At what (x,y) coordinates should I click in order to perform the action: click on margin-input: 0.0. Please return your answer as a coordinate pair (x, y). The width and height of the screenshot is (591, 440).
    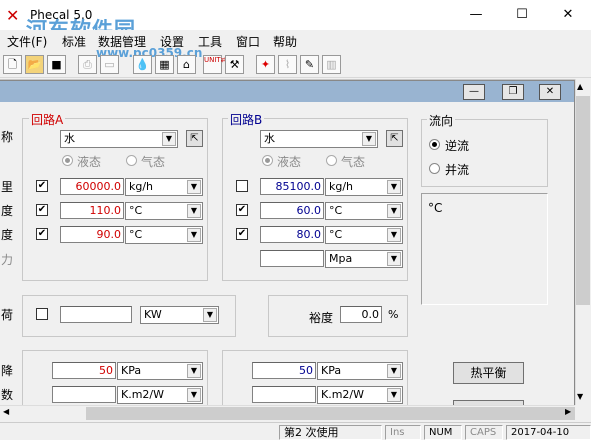
    Looking at the image, I should click on (361, 314).